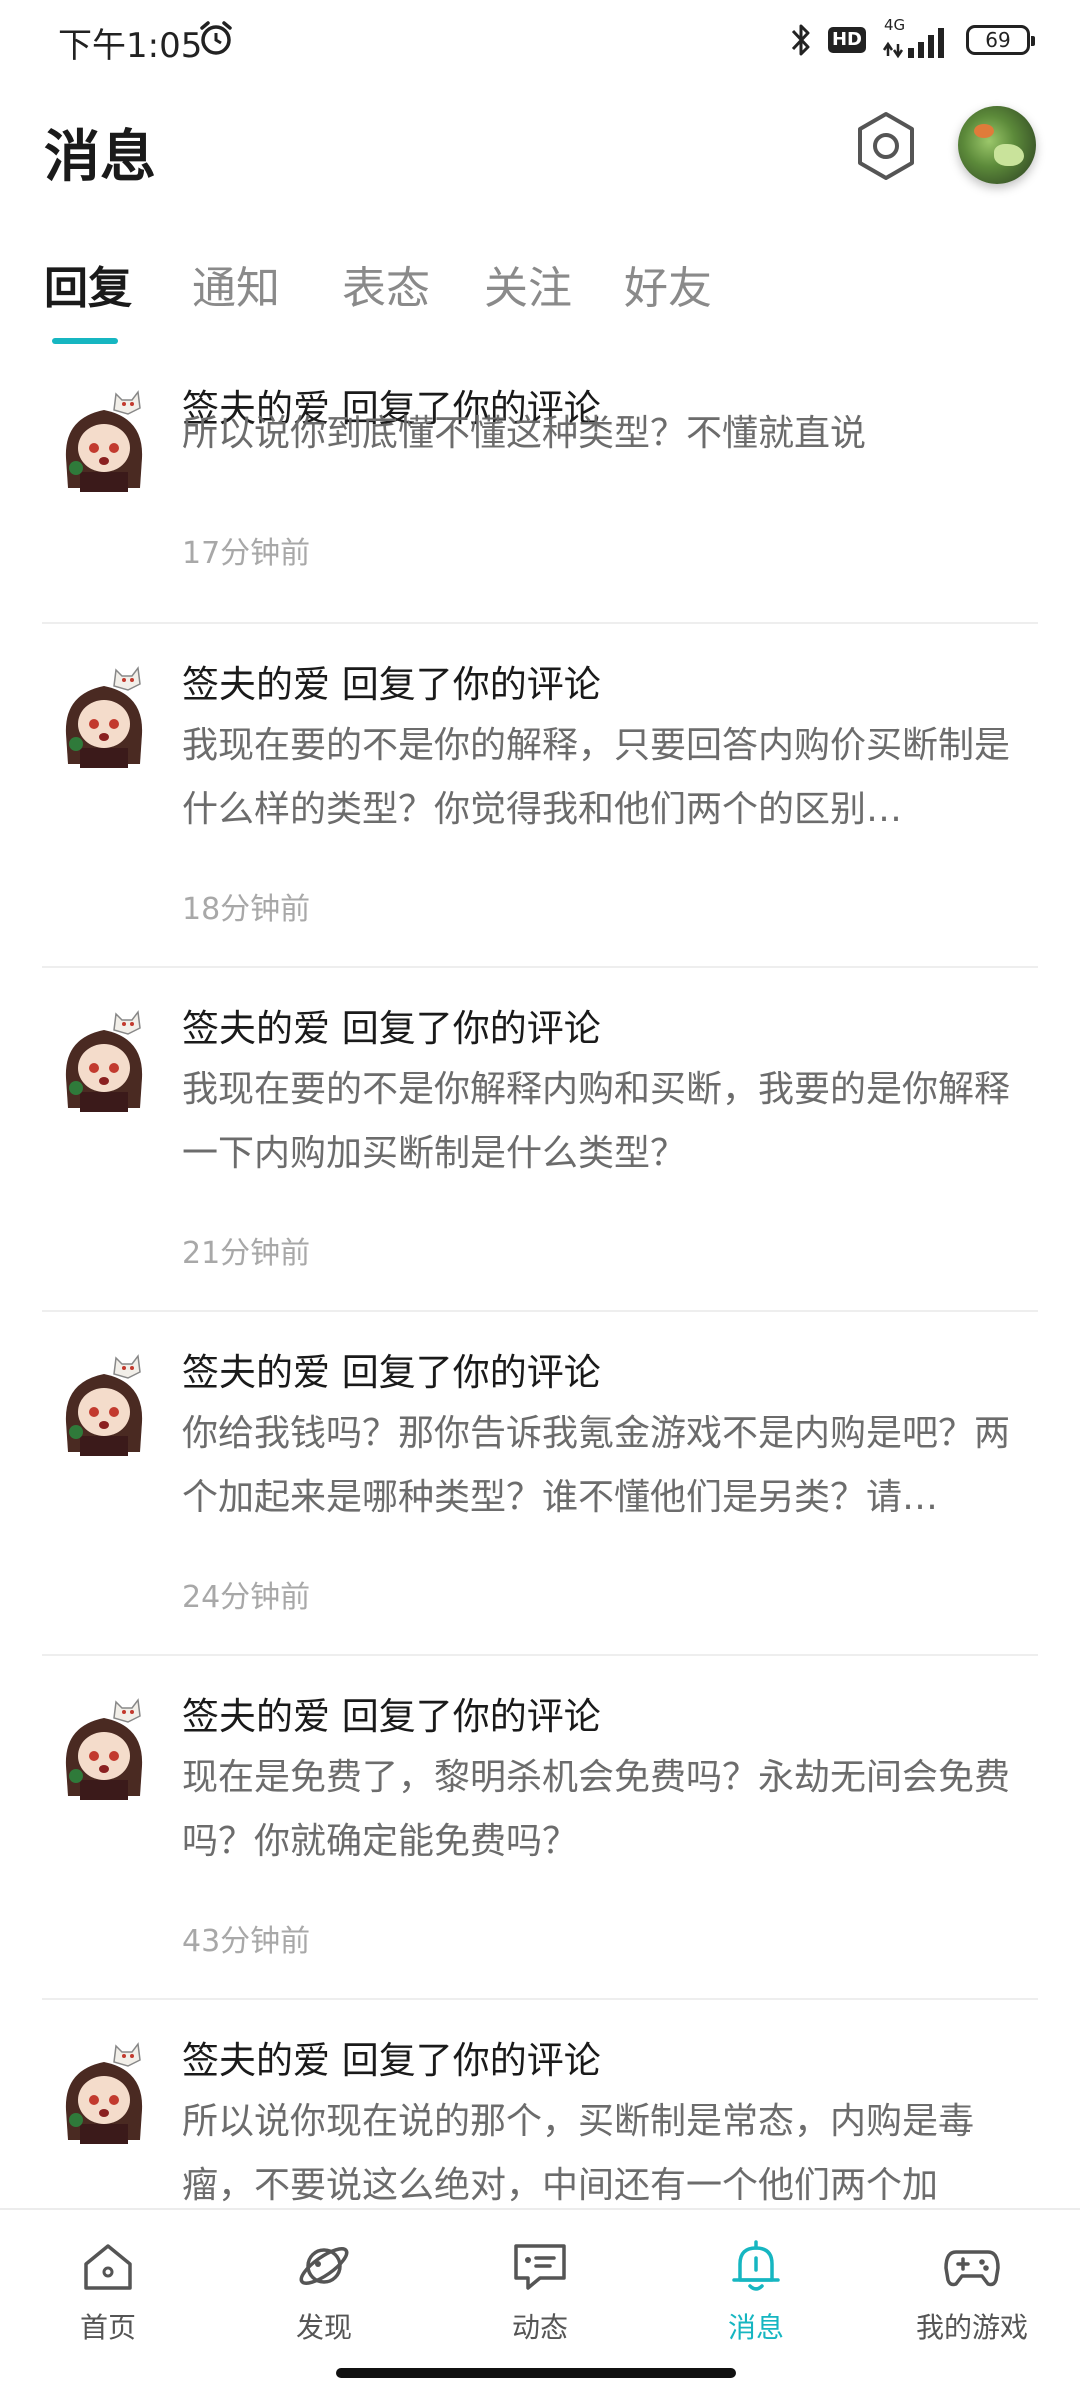  I want to click on page-title: 消息, so click(100, 157).